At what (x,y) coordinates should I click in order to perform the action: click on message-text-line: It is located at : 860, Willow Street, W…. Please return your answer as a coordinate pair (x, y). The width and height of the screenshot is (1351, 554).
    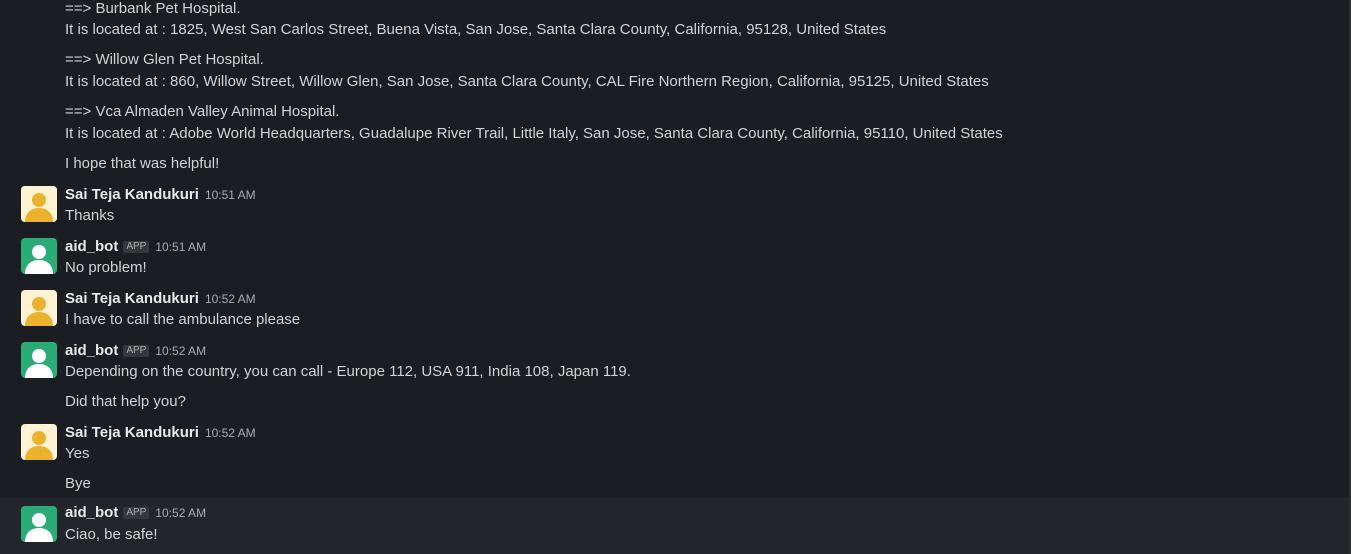
    Looking at the image, I should click on (527, 81).